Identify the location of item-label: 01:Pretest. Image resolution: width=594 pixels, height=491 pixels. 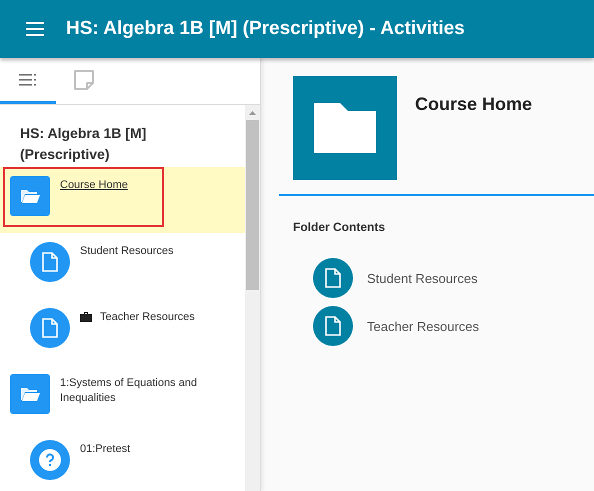
(106, 449).